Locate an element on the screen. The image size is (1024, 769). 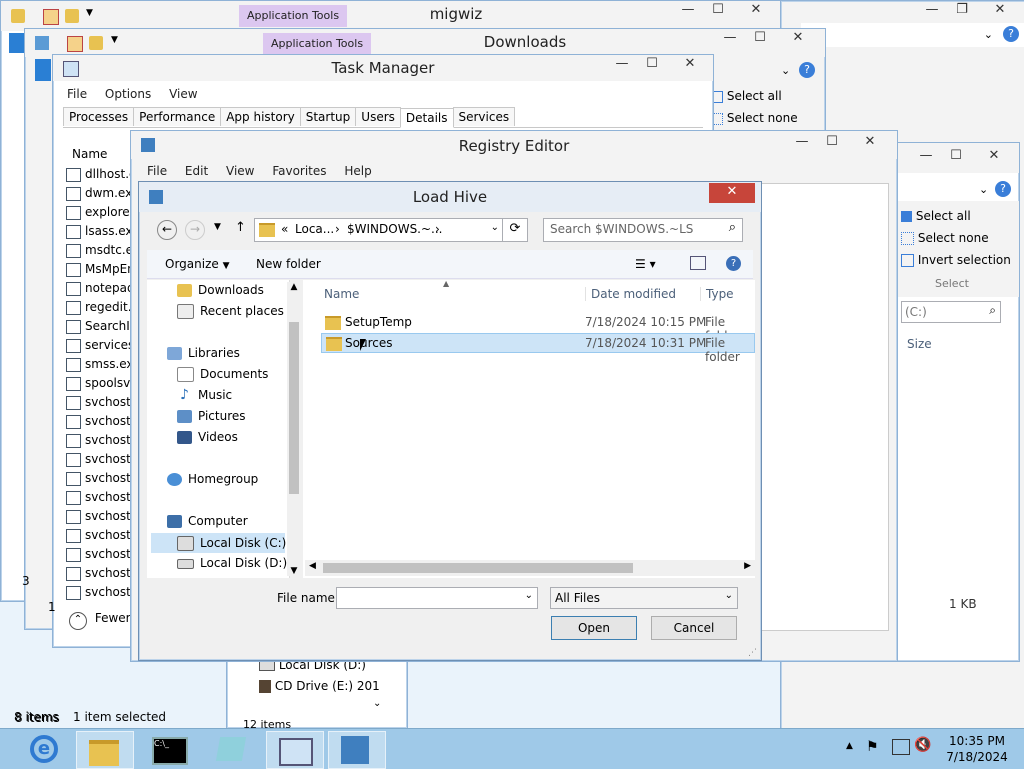
size-column-header: Size is located at coordinates (919, 344).